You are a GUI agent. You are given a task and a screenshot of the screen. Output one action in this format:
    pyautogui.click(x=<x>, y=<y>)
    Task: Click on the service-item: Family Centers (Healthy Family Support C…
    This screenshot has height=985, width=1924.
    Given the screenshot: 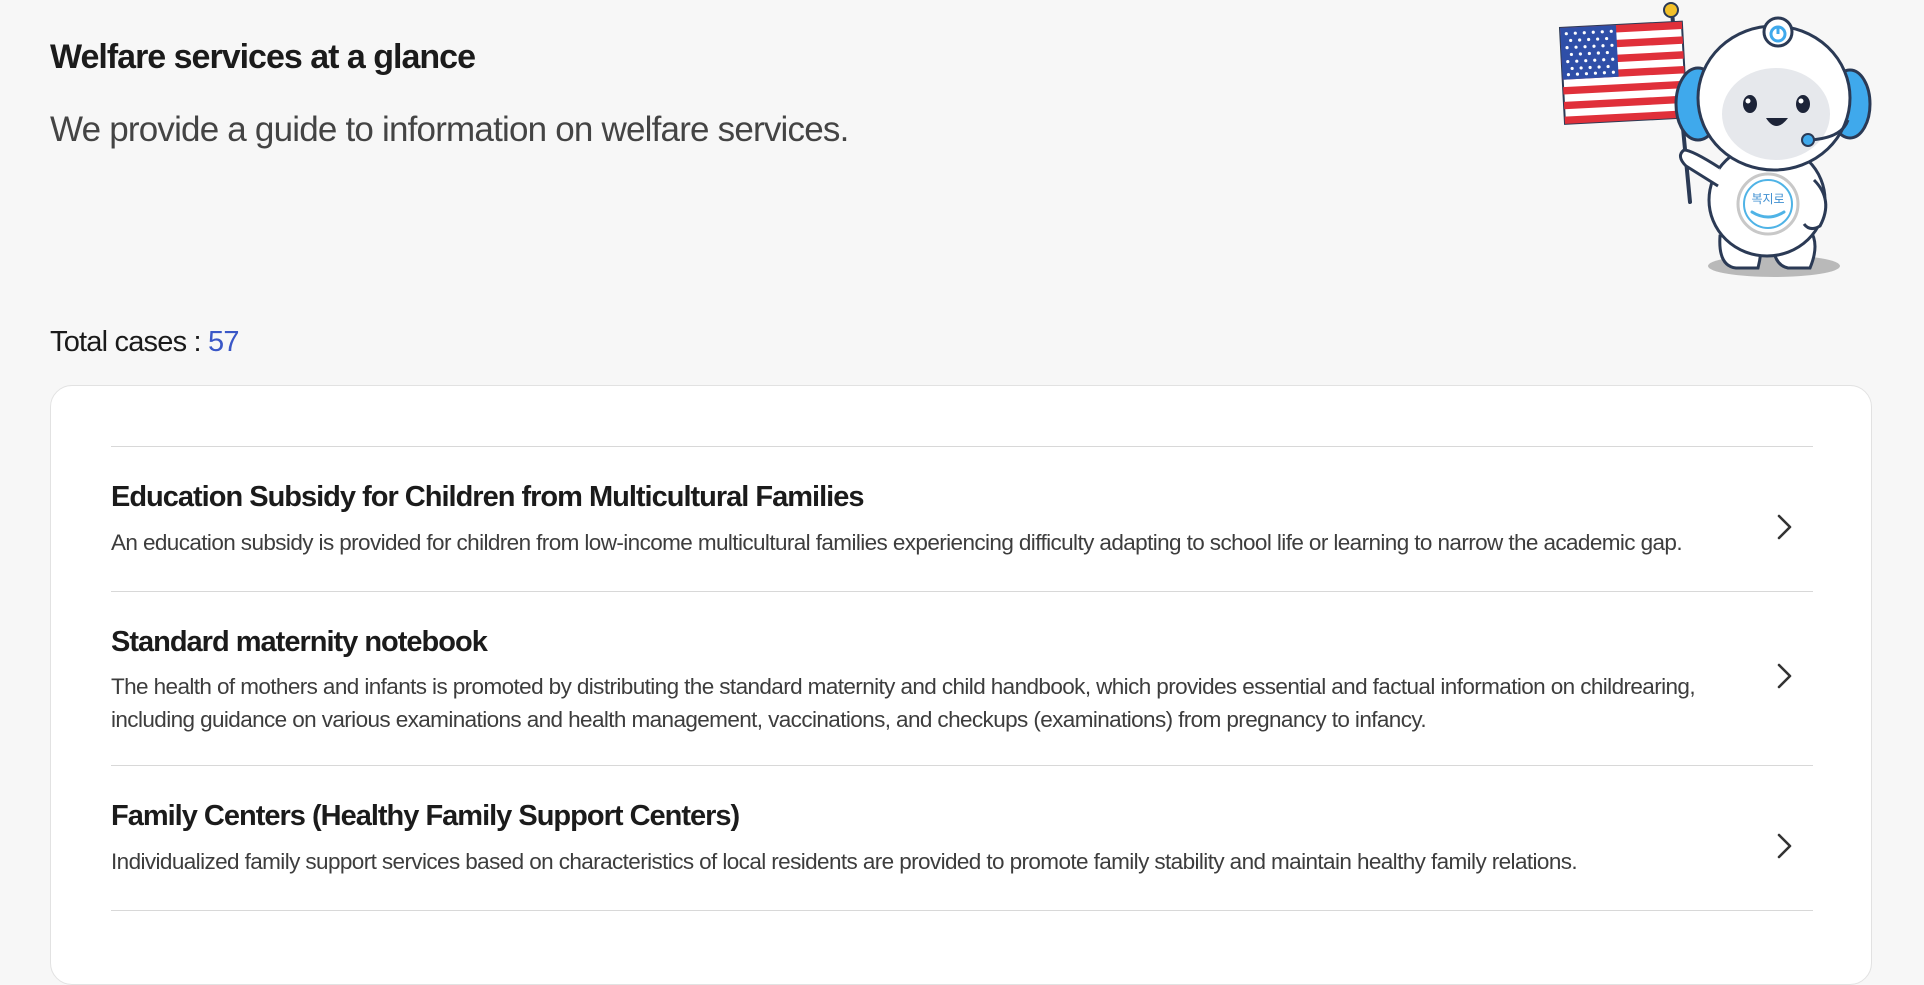 What is the action you would take?
    pyautogui.click(x=962, y=838)
    